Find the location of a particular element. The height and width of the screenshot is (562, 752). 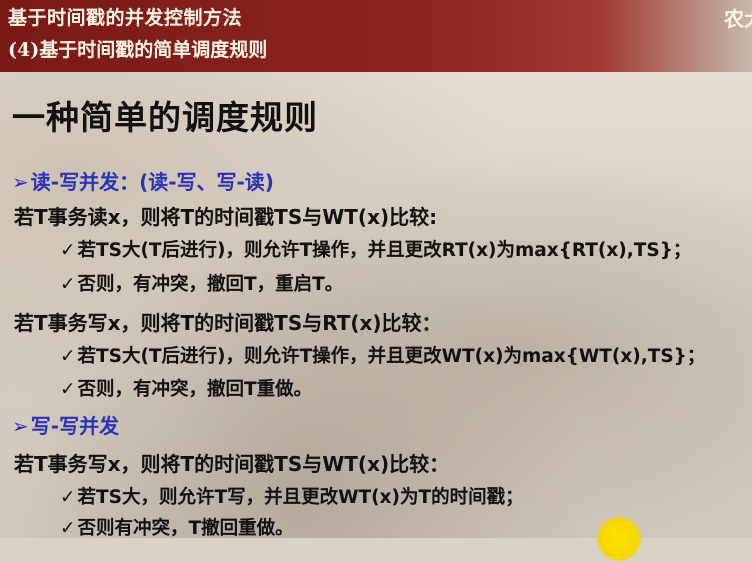

section-read-write-heading: ➢ 读-写并发：(读-写、写-读) is located at coordinates (143, 180).